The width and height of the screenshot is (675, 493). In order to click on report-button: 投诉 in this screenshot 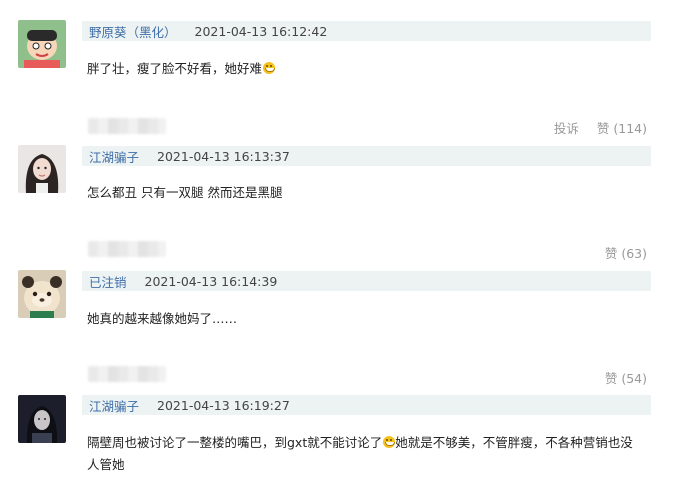, I will do `click(566, 127)`.